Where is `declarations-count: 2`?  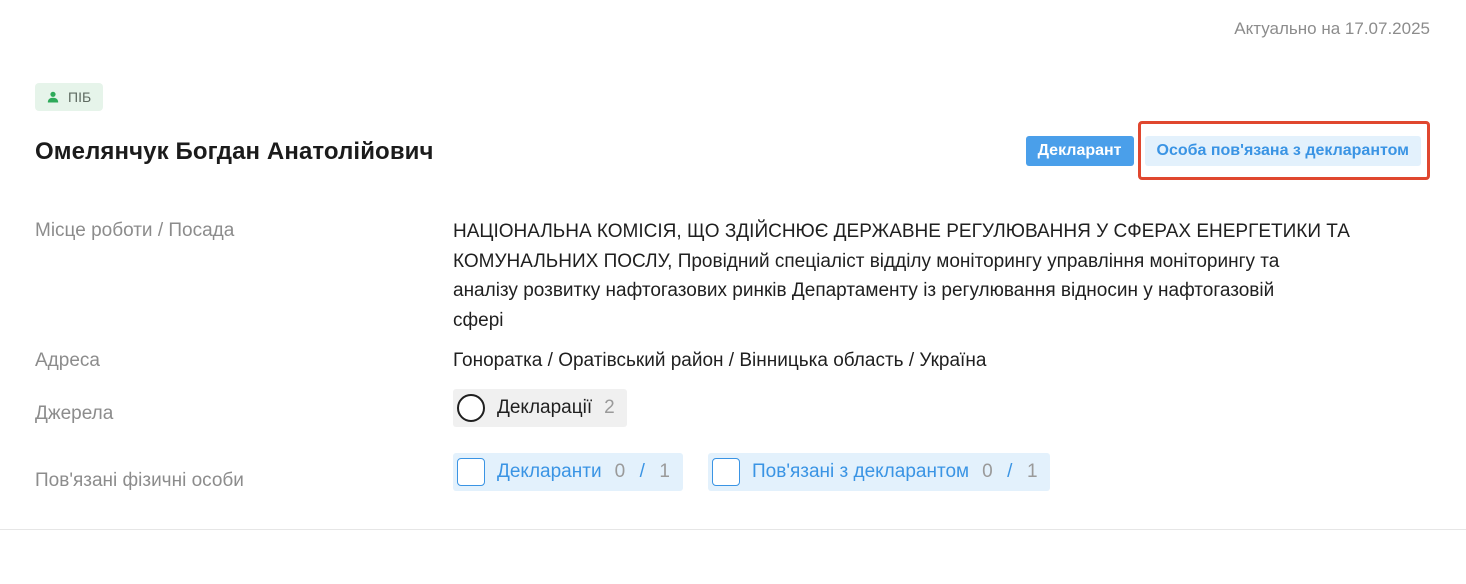
declarations-count: 2 is located at coordinates (609, 407).